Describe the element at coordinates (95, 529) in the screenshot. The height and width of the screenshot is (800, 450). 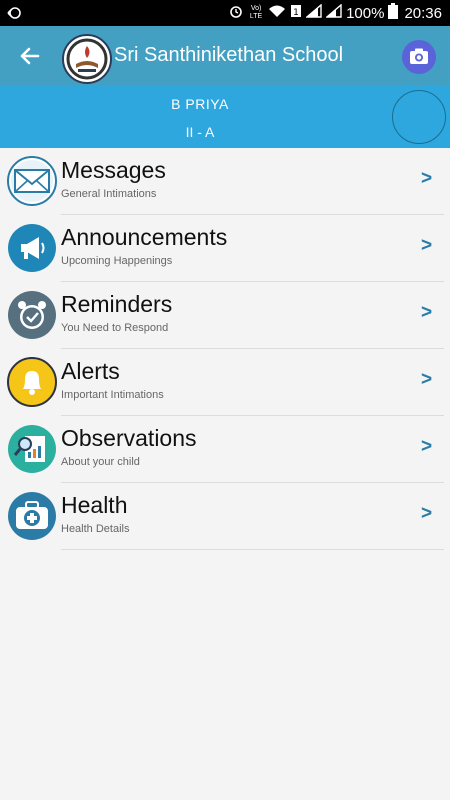
I see `menu-item-subtitle: Health Details` at that location.